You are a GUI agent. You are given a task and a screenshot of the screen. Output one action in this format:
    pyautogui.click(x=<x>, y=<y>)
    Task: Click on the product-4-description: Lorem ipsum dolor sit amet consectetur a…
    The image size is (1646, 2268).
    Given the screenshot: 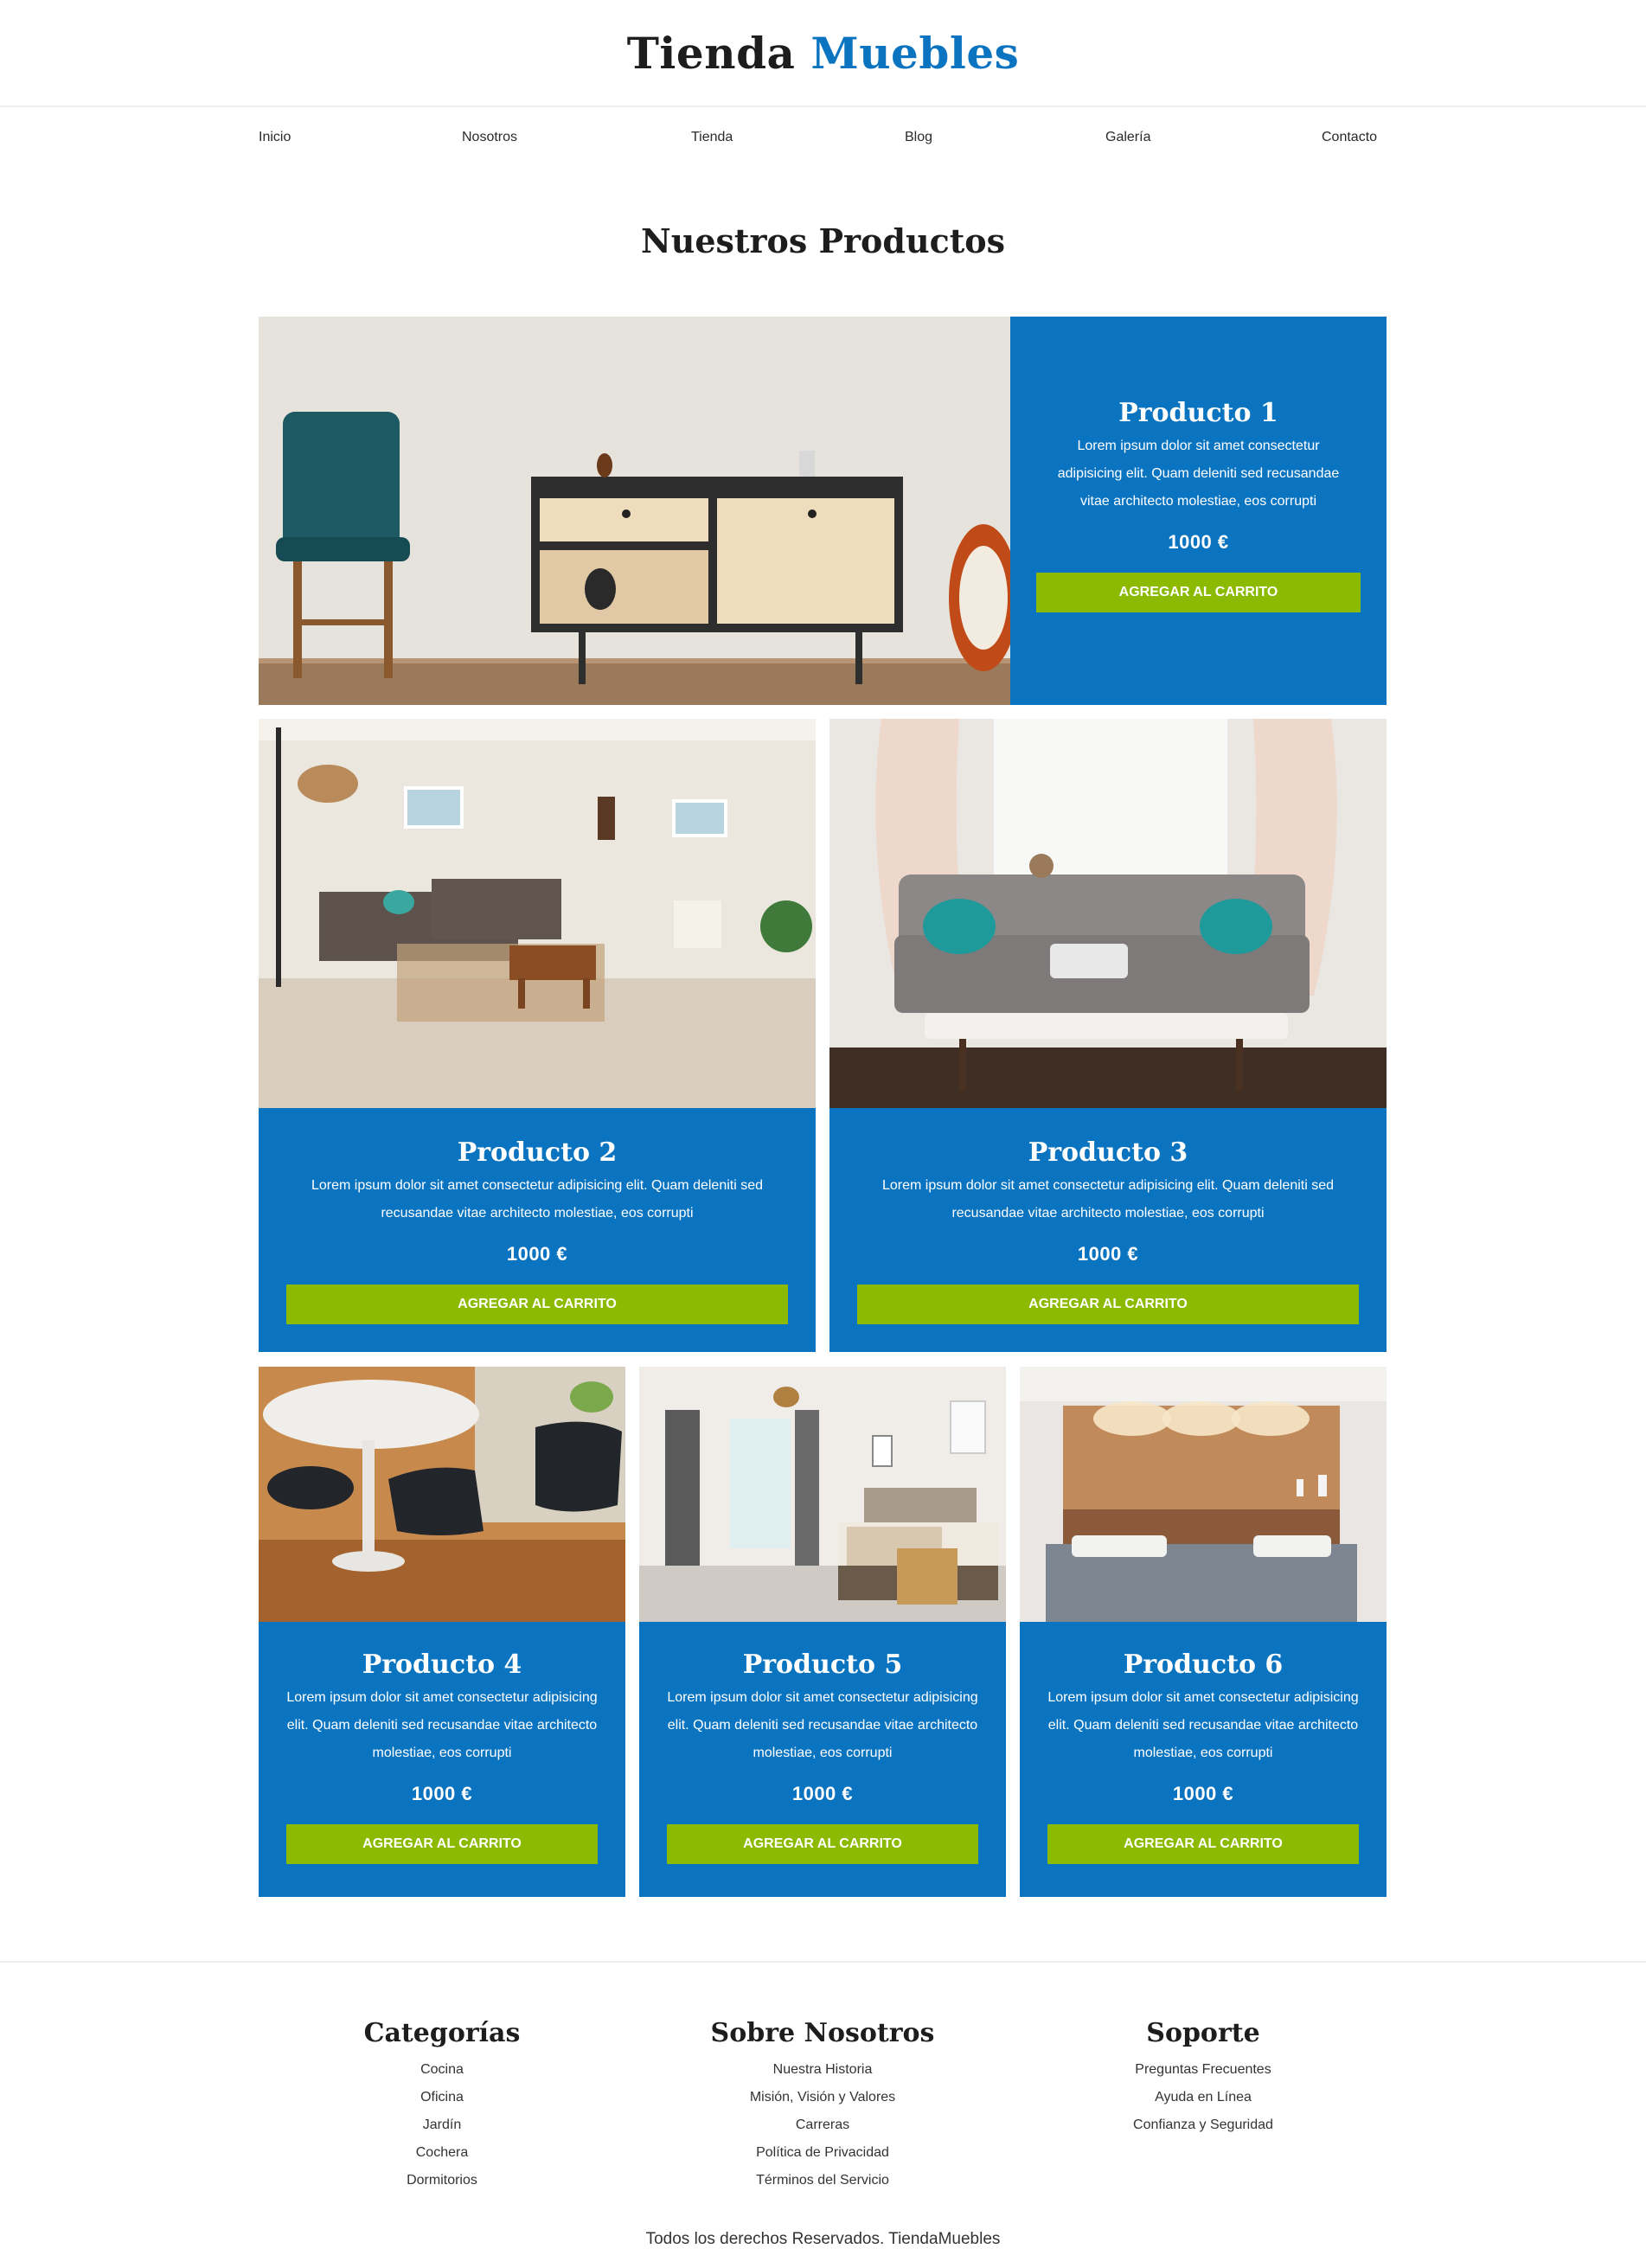 What is the action you would take?
    pyautogui.click(x=442, y=1725)
    